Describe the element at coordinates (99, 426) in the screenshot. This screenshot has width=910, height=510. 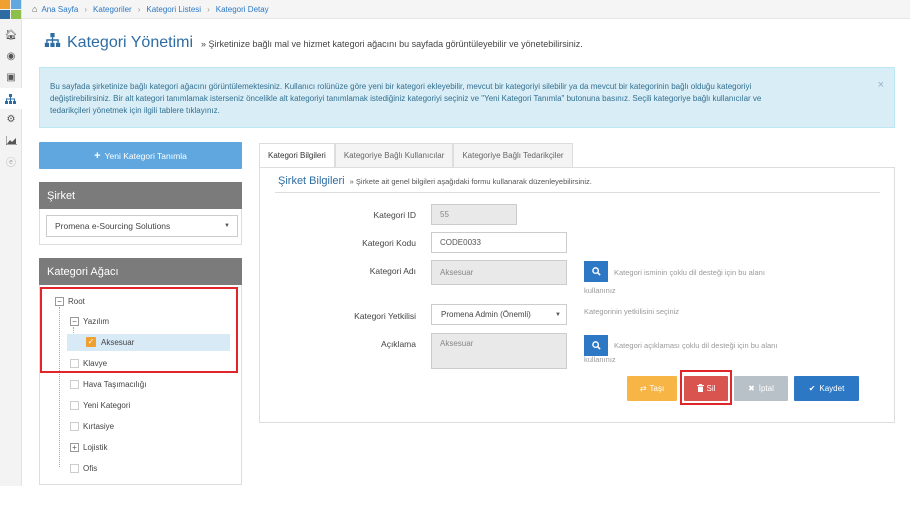
I see `tree-node-label: Kırtasiye` at that location.